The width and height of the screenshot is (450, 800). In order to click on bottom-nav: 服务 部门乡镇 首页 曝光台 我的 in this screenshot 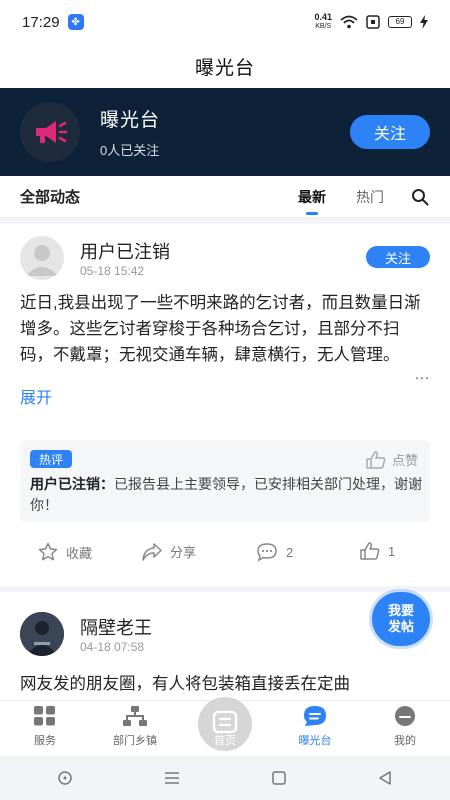, I will do `click(225, 726)`.